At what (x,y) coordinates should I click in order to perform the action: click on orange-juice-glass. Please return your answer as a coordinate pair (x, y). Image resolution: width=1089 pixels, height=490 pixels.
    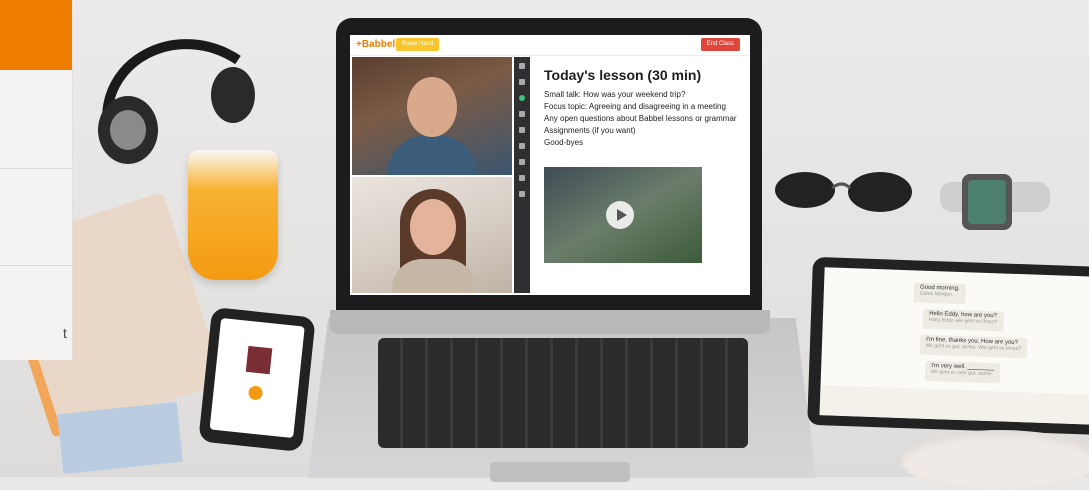
    Looking at the image, I should click on (233, 215).